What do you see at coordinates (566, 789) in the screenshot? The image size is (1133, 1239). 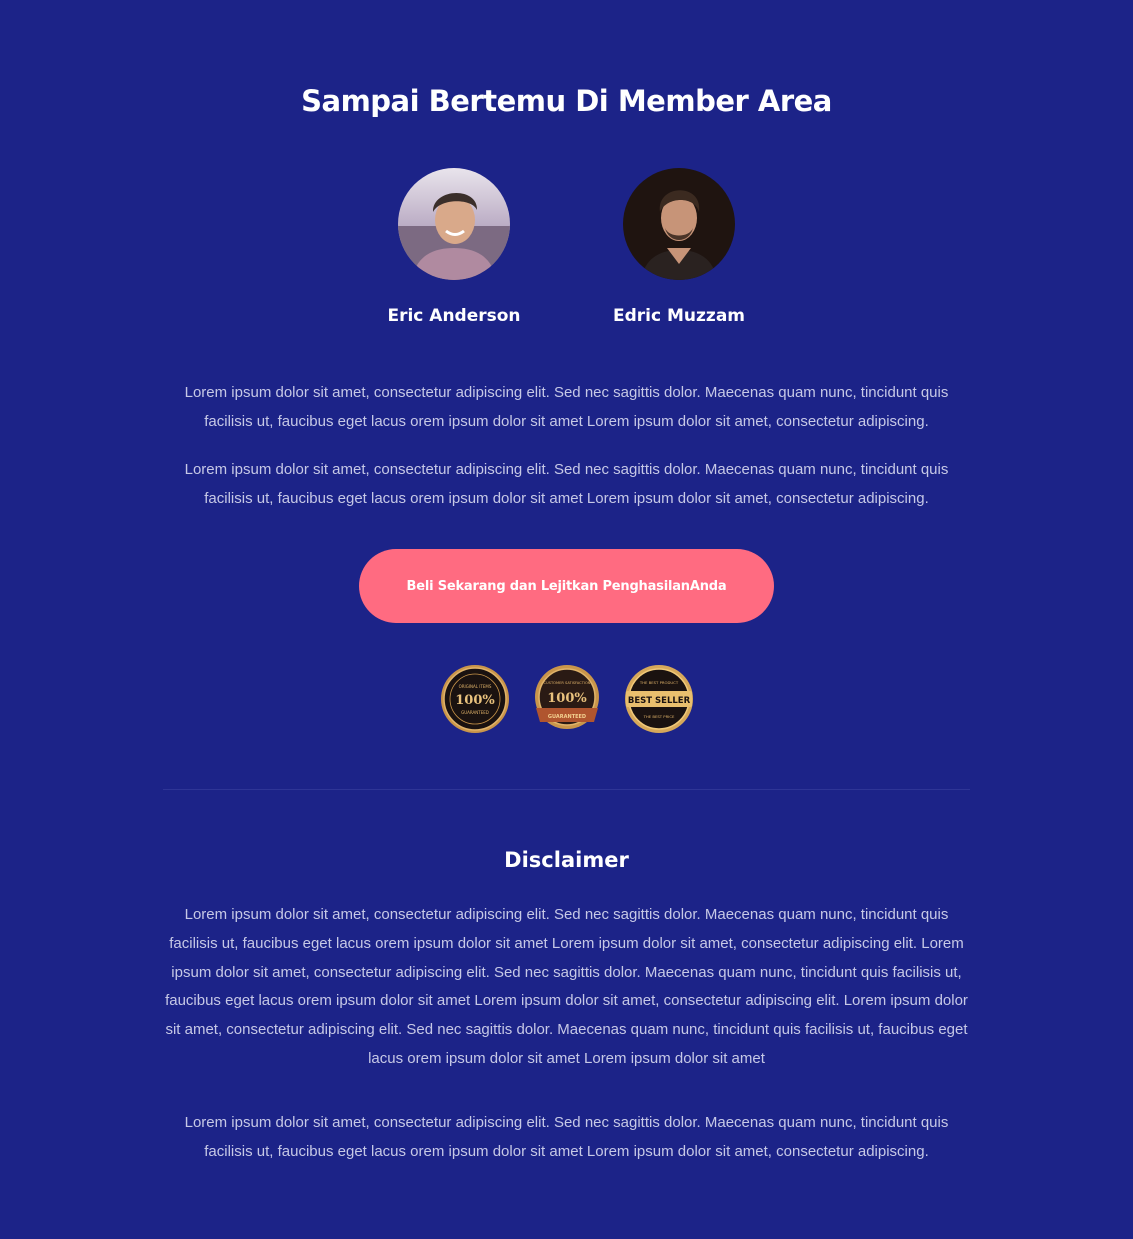 I see `section-divider` at bounding box center [566, 789].